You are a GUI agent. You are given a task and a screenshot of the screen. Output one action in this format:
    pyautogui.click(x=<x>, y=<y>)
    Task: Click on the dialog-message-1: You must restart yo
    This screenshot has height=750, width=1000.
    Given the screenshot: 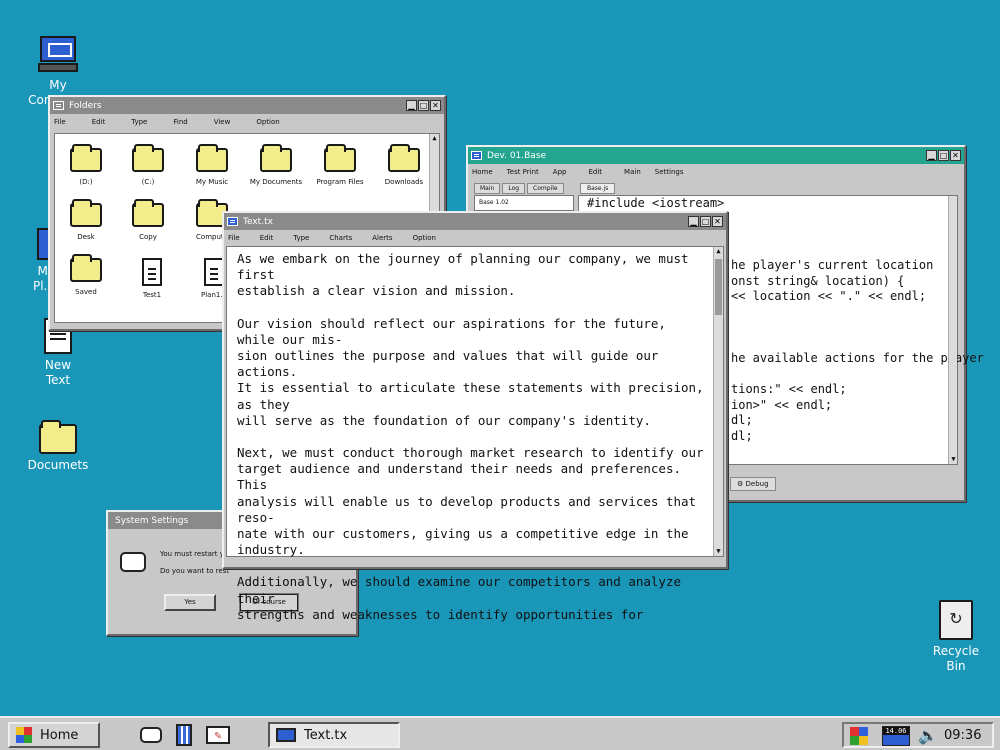 What is the action you would take?
    pyautogui.click(x=194, y=554)
    